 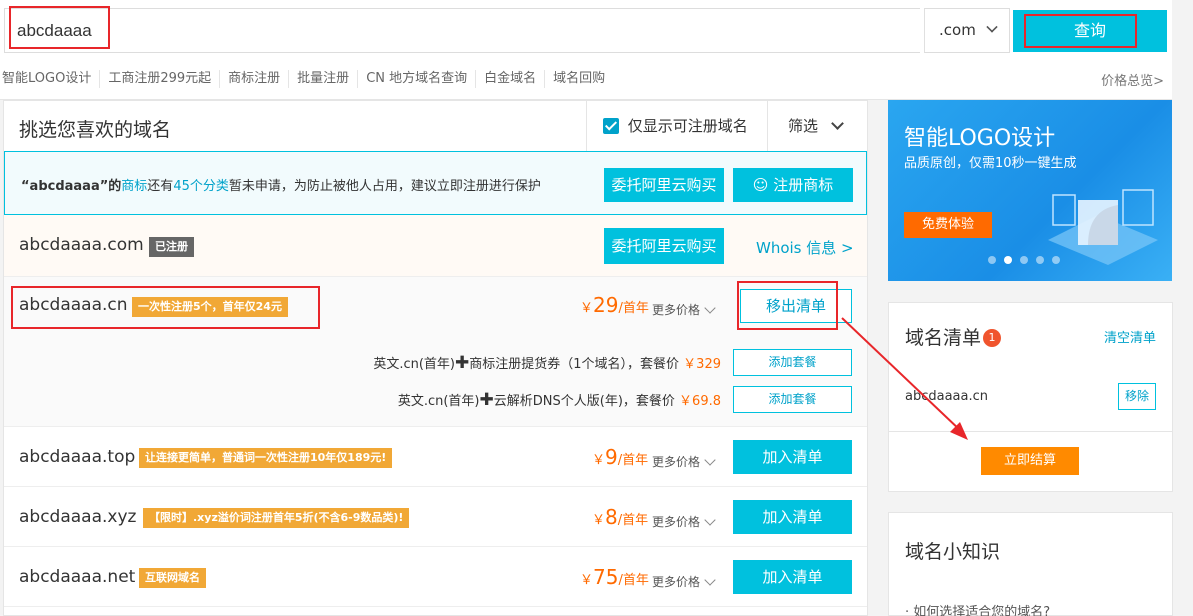 What do you see at coordinates (276, 518) in the screenshot?
I see `promo-tag: 【限时】.xyz溢价词注册首年5折(不含6-9数品类)!` at bounding box center [276, 518].